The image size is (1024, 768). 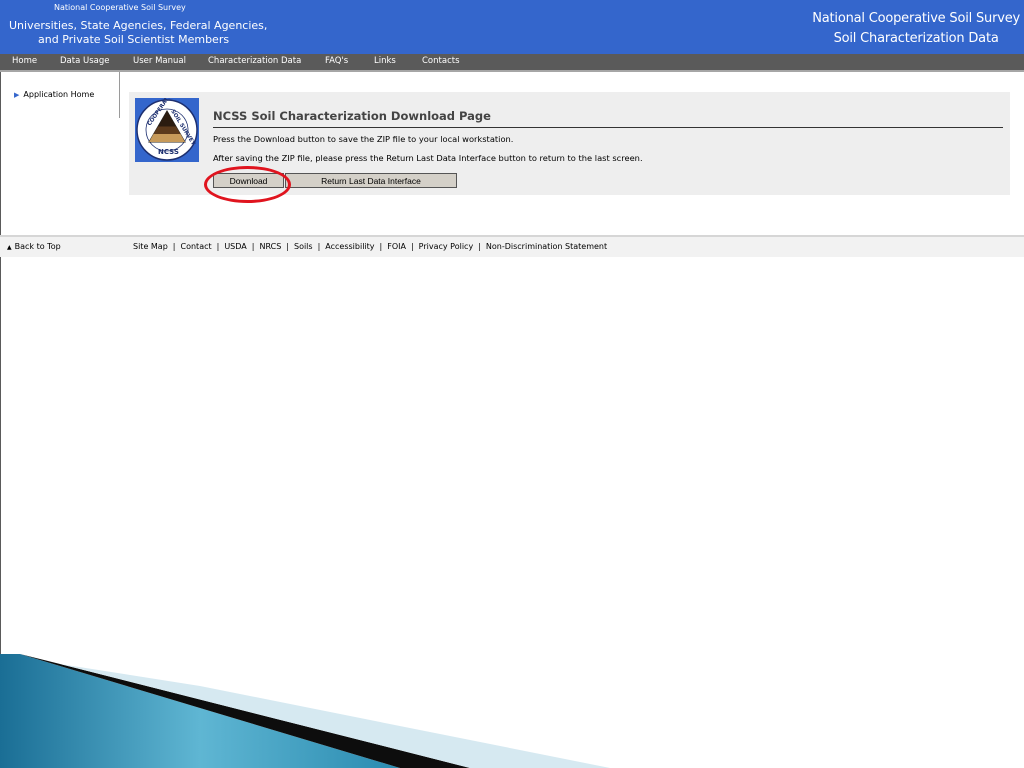 What do you see at coordinates (235, 246) in the screenshot?
I see `footer-link-usda: USDA` at bounding box center [235, 246].